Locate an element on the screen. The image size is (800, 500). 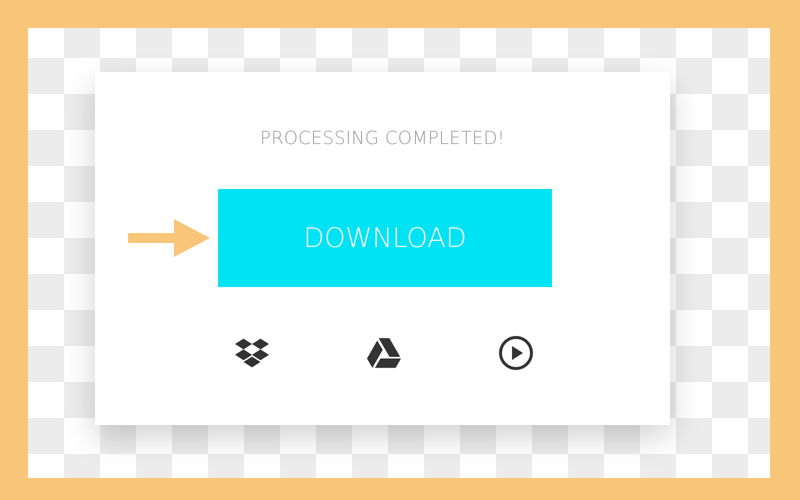
download-button: DOWNLOAD is located at coordinates (385, 238).